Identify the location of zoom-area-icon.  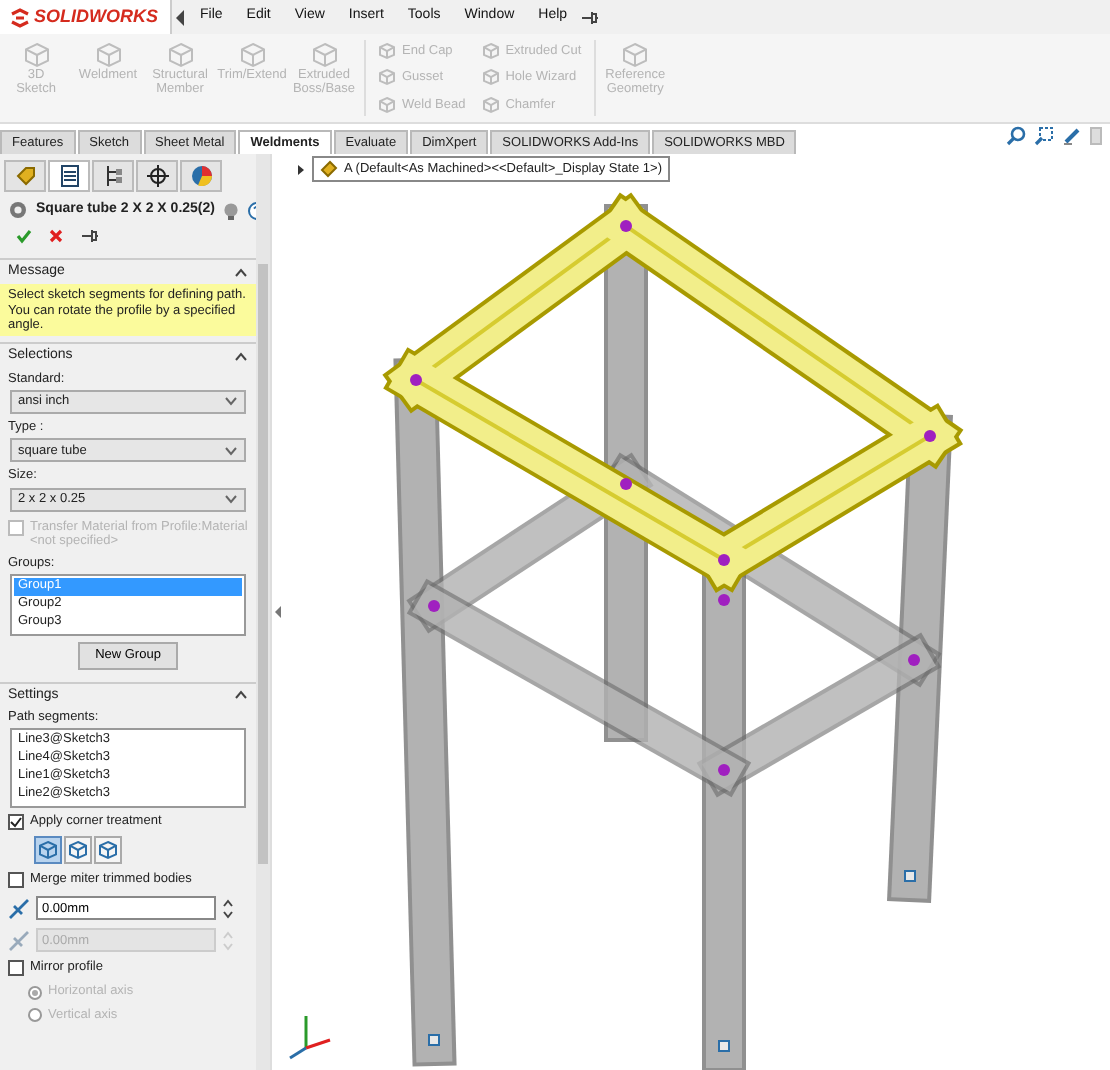
(1044, 136).